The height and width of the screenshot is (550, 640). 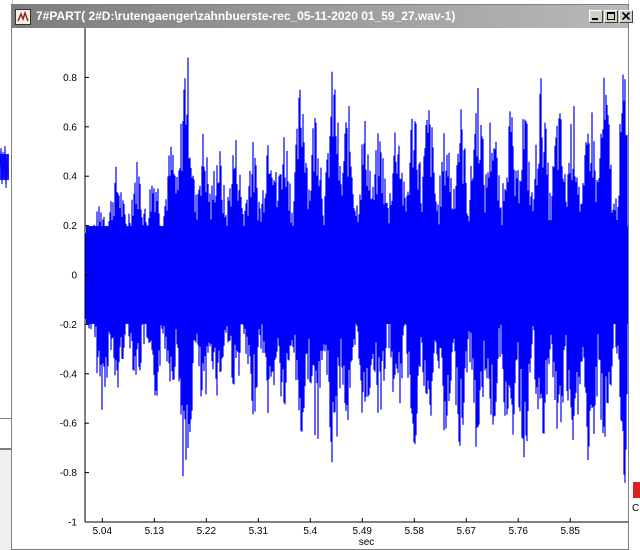 What do you see at coordinates (72, 523) in the screenshot?
I see `y-tick-label: -1` at bounding box center [72, 523].